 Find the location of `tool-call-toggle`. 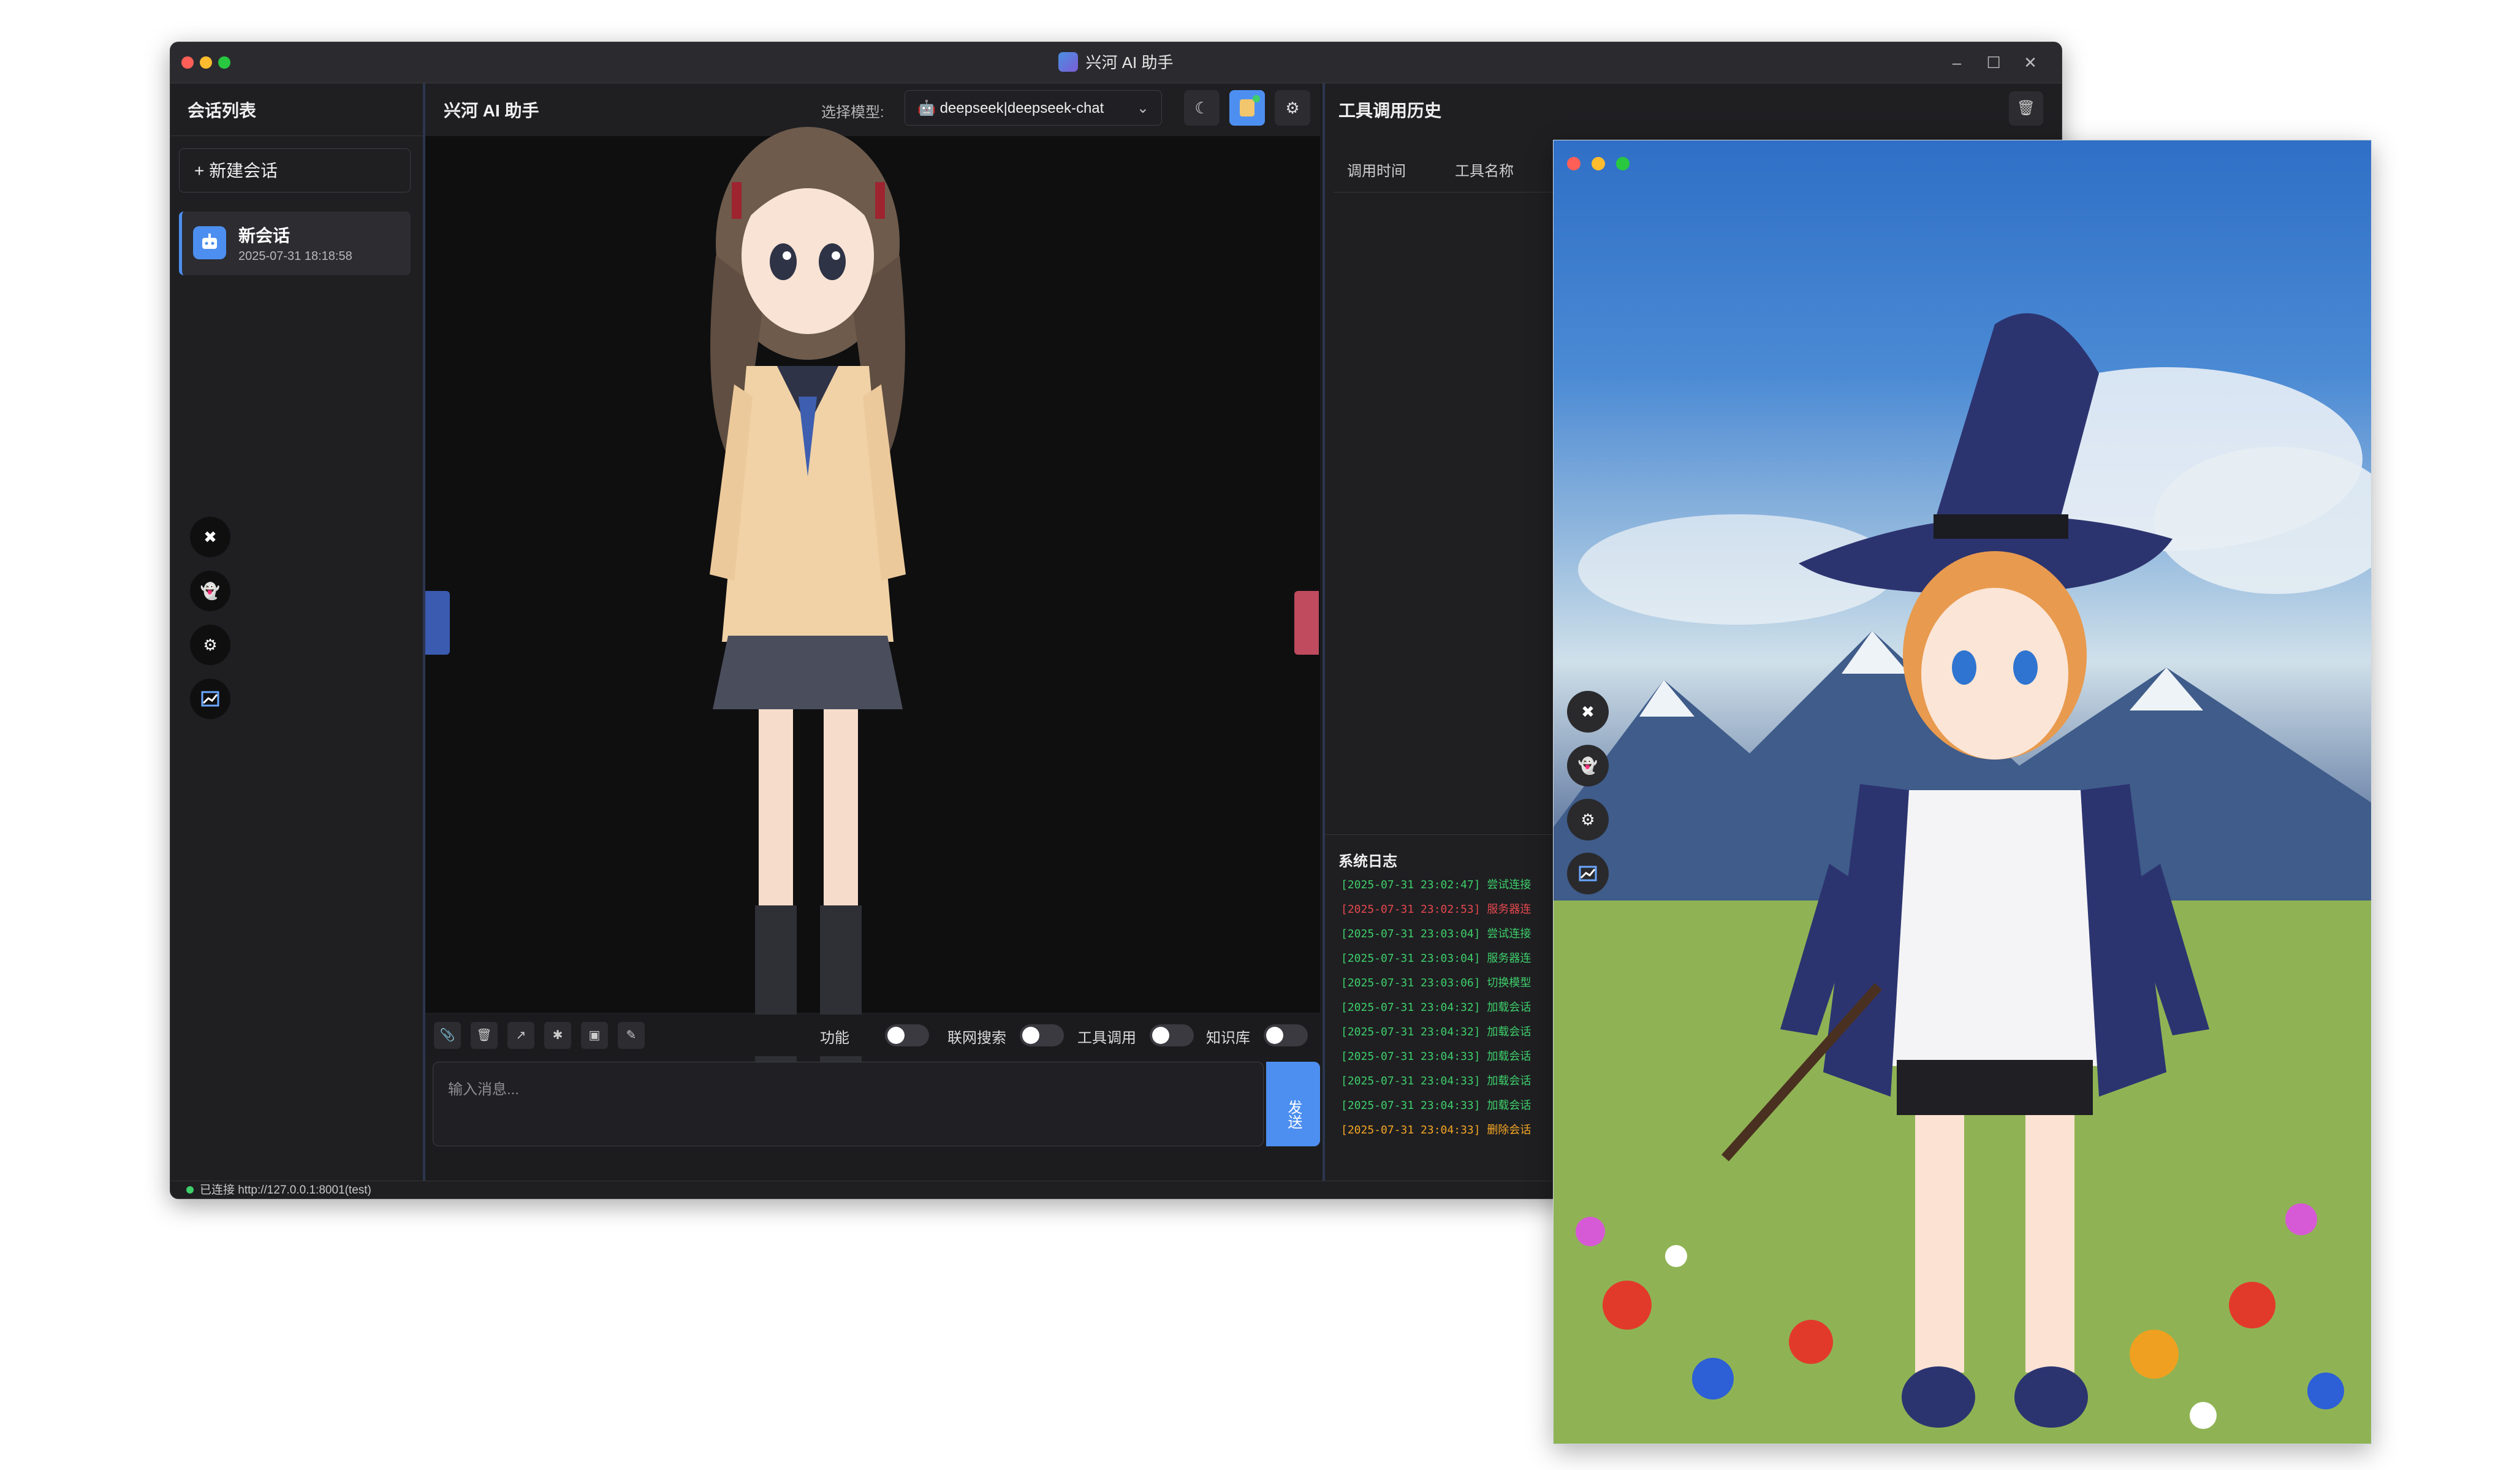

tool-call-toggle is located at coordinates (1172, 1035).